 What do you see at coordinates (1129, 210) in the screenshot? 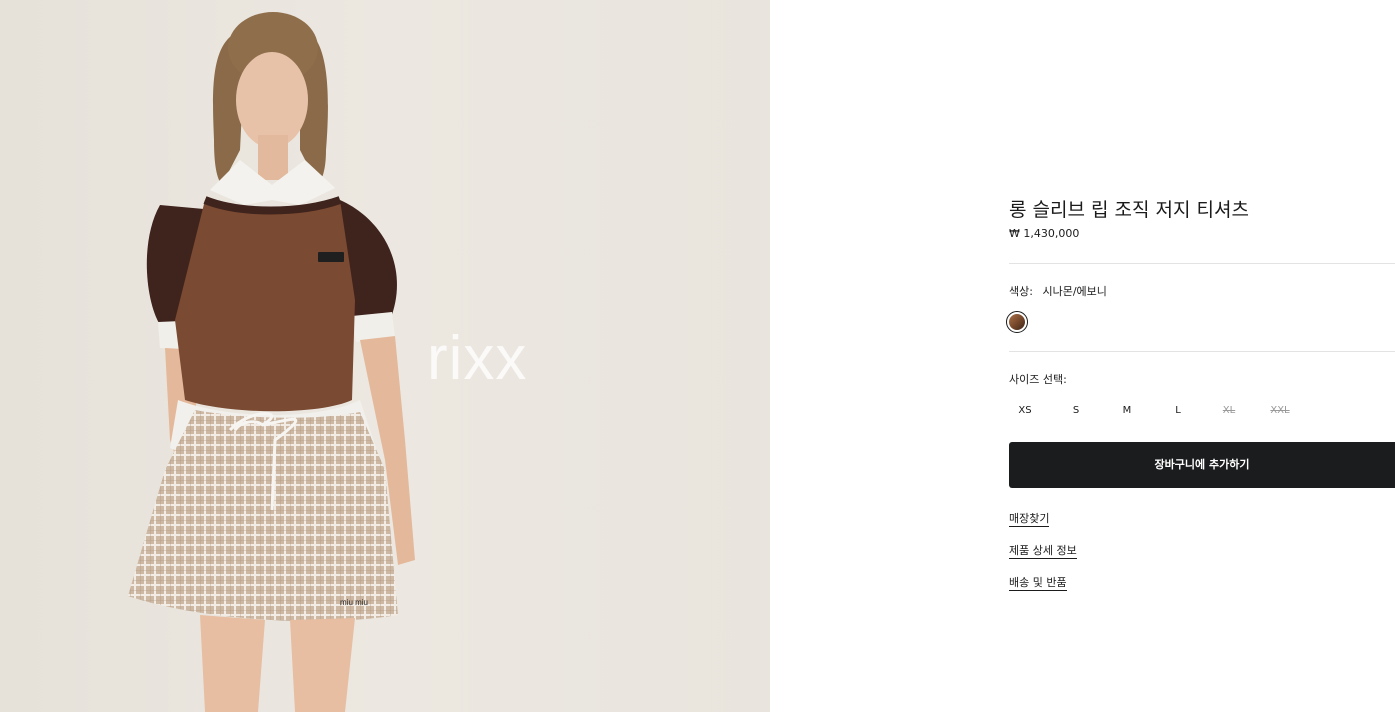
I see `product-title: 롱 슬리브 립 조직 저지 티셔츠` at bounding box center [1129, 210].